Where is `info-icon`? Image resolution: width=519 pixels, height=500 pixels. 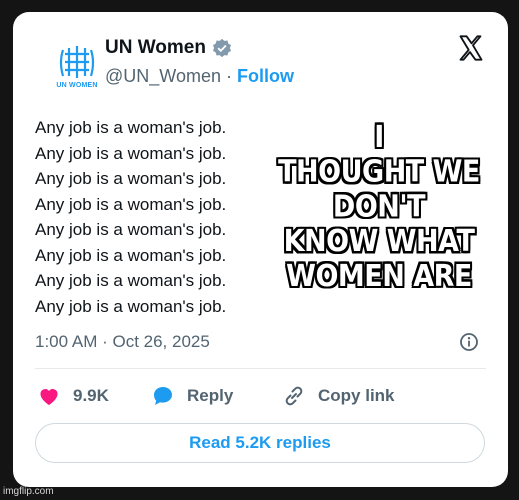
info-icon is located at coordinates (469, 342).